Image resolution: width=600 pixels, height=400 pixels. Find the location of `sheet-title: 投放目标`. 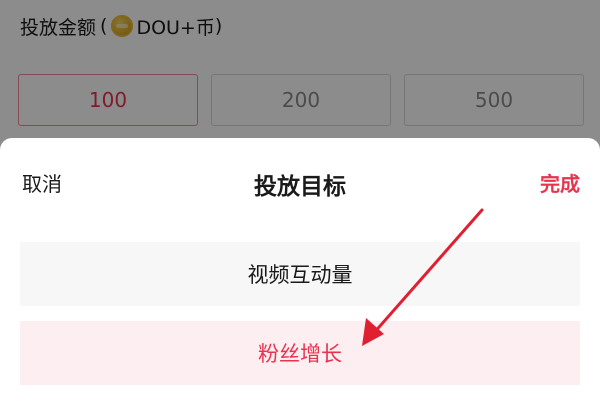

sheet-title: 投放目标 is located at coordinates (300, 187).